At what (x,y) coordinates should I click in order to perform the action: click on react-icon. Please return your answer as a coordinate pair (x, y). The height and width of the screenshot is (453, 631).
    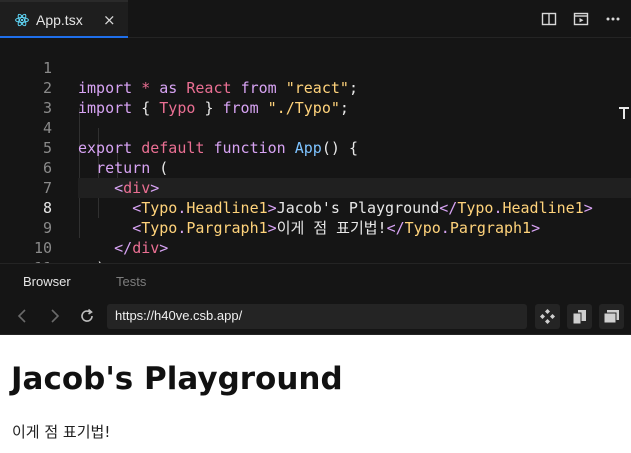
    Looking at the image, I should click on (22, 20).